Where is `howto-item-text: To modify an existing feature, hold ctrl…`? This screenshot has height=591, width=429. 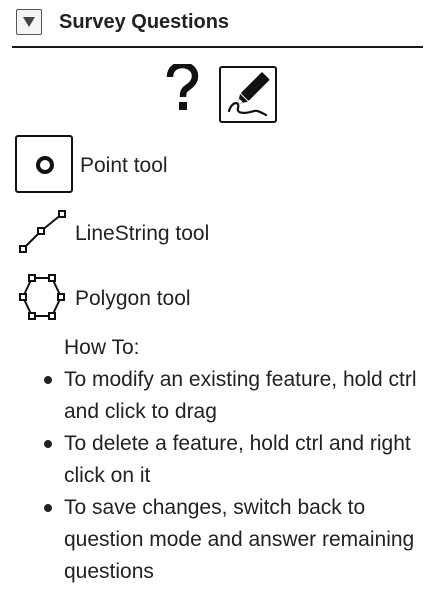 howto-item-text: To modify an existing feature, hold ctrl… is located at coordinates (240, 395).